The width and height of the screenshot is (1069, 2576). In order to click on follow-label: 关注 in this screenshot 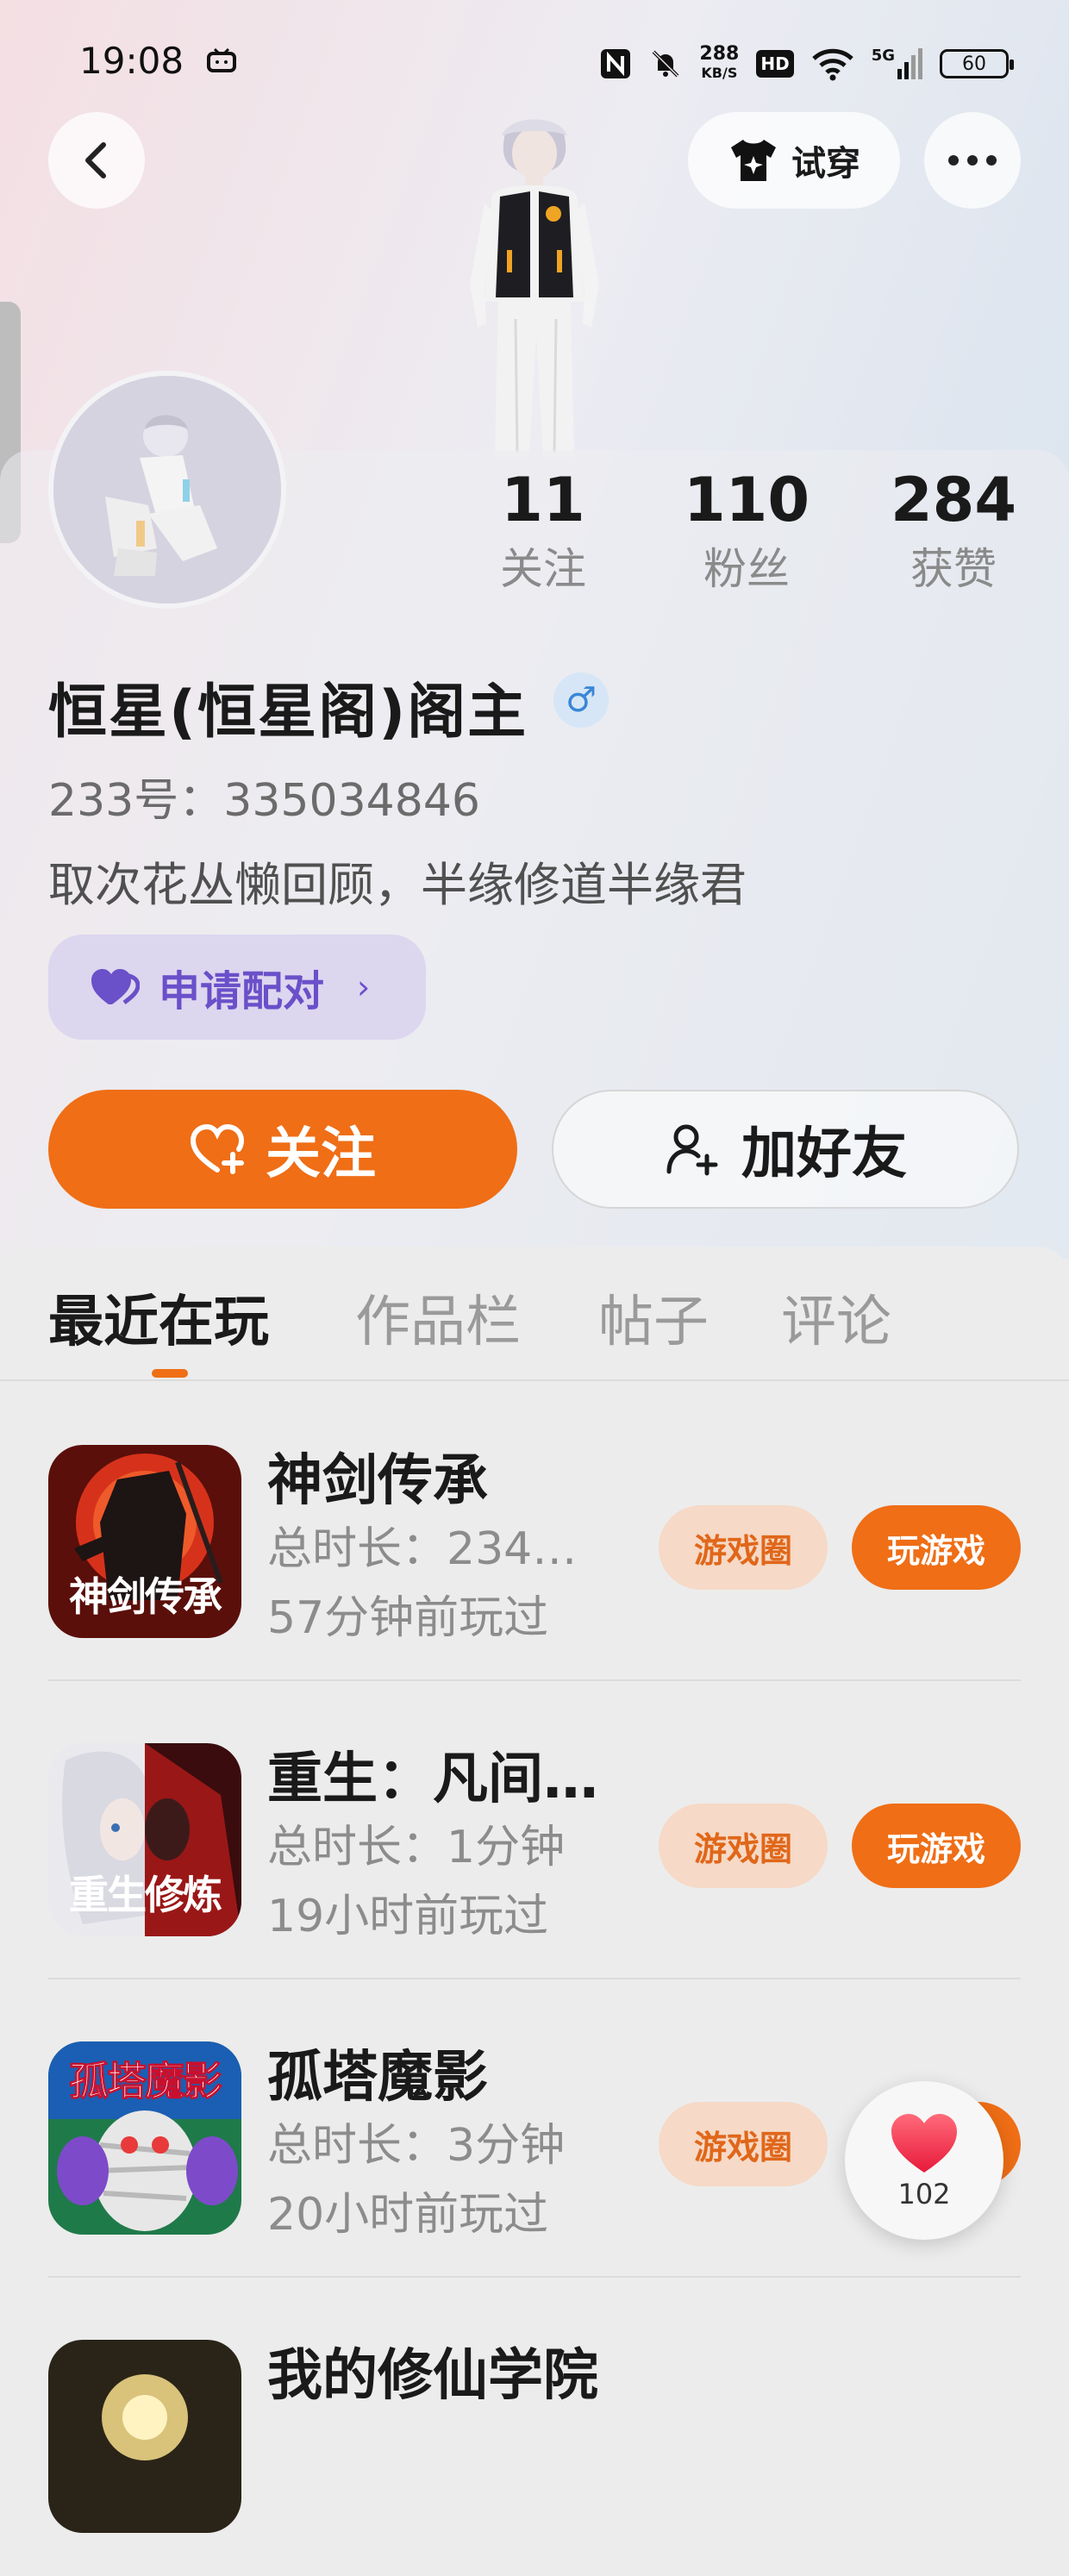, I will do `click(321, 1154)`.